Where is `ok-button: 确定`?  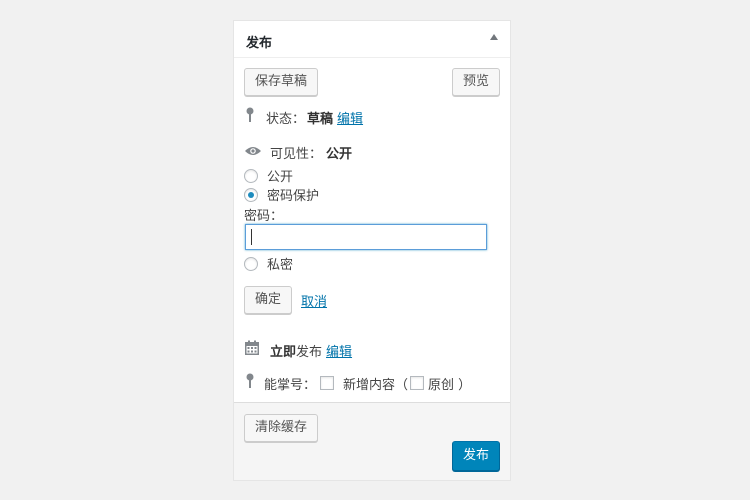
ok-button: 确定 is located at coordinates (268, 300).